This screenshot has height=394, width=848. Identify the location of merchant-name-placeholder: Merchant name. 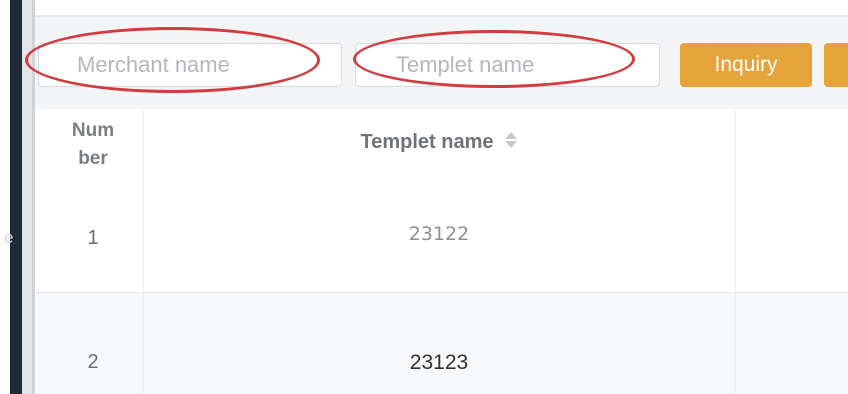
(153, 64).